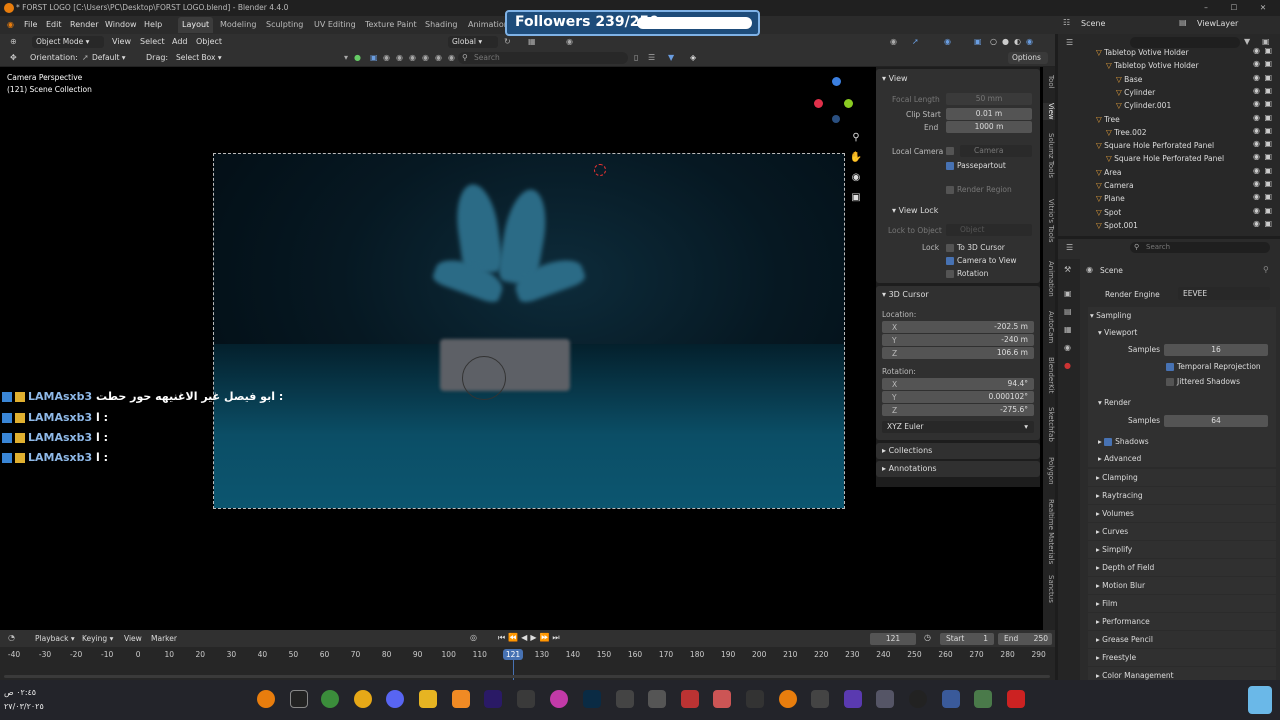 This screenshot has height=720, width=1280. Describe the element at coordinates (54, 25) in the screenshot. I see `menu-edit: Edit` at that location.